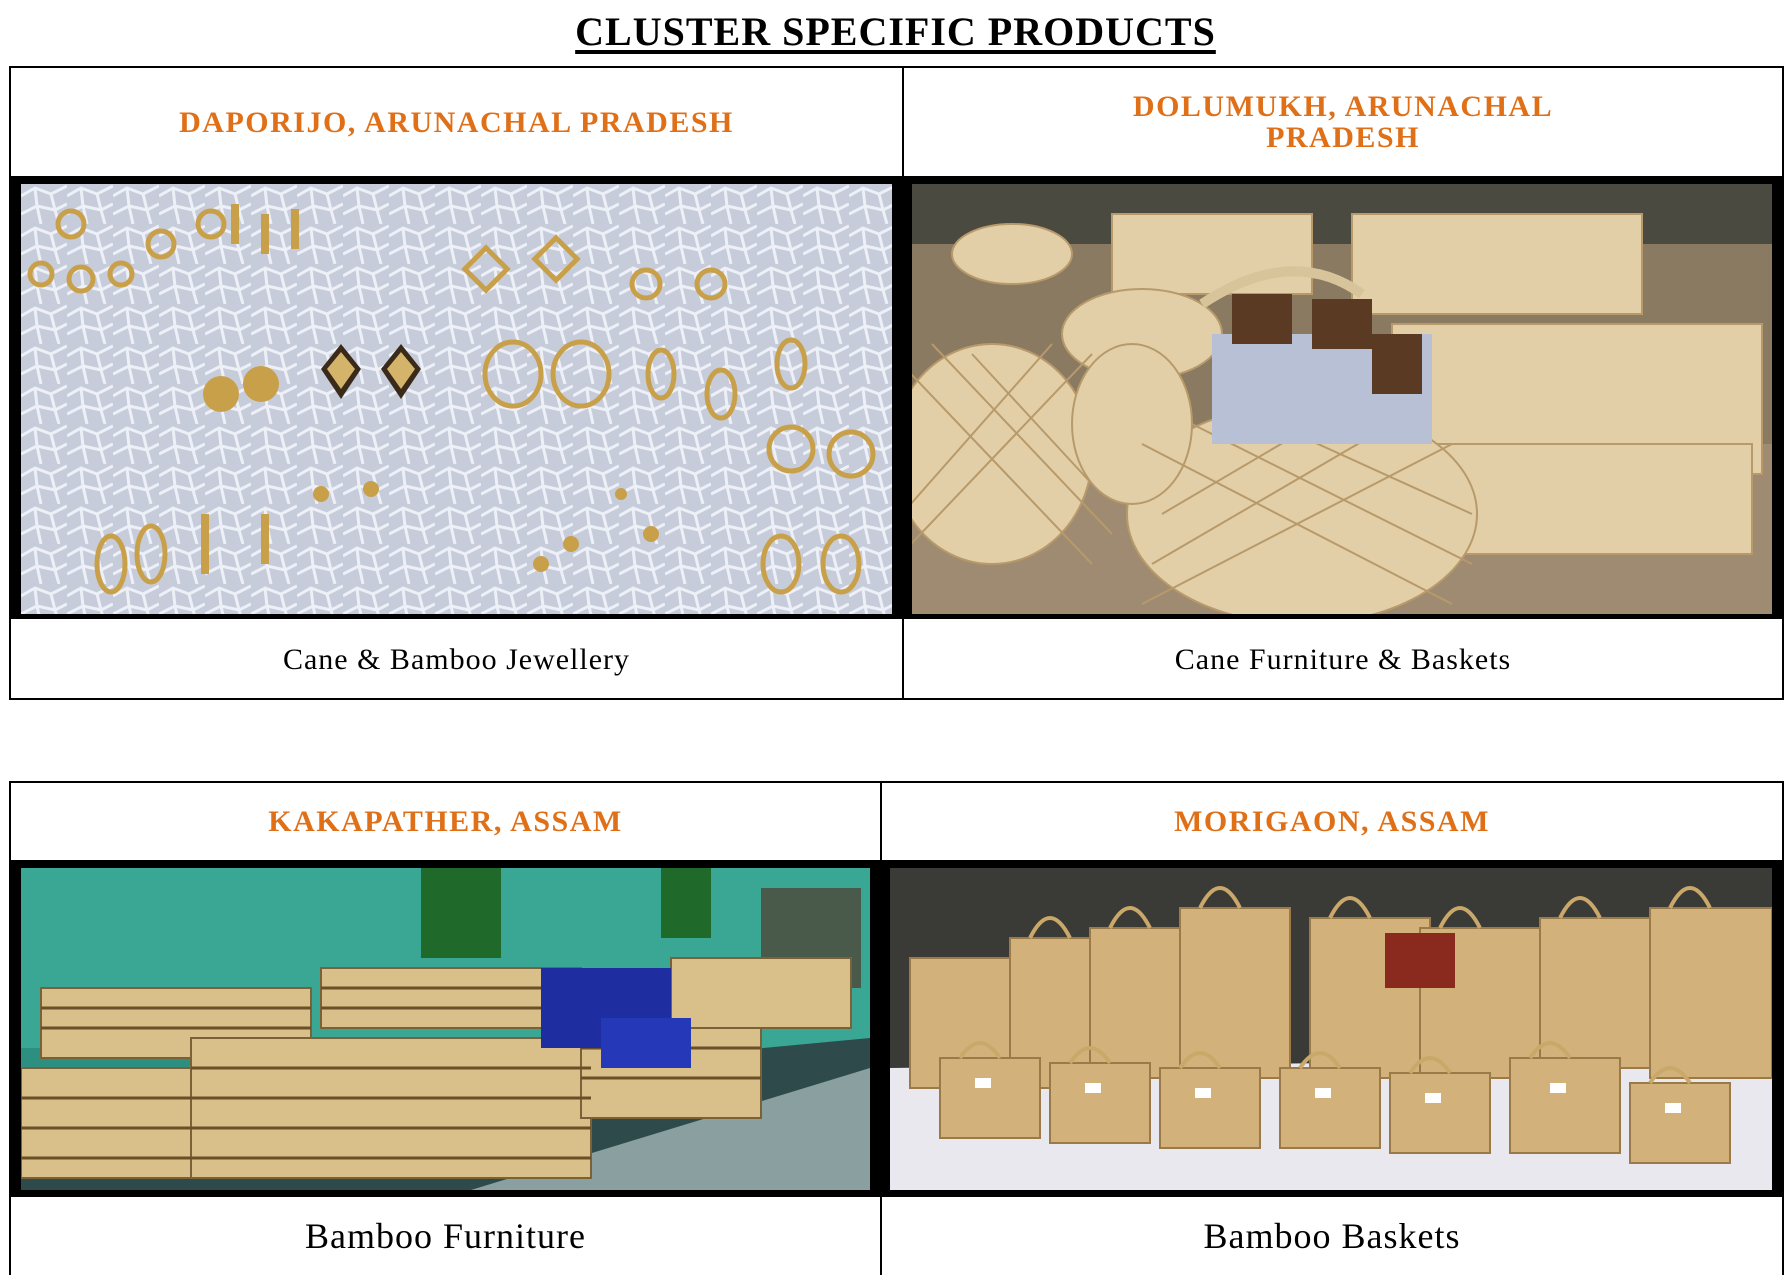 Image resolution: width=1791 pixels, height=1275 pixels. I want to click on cluster-caption: Cane & Bamboo Jewellery, so click(456, 659).